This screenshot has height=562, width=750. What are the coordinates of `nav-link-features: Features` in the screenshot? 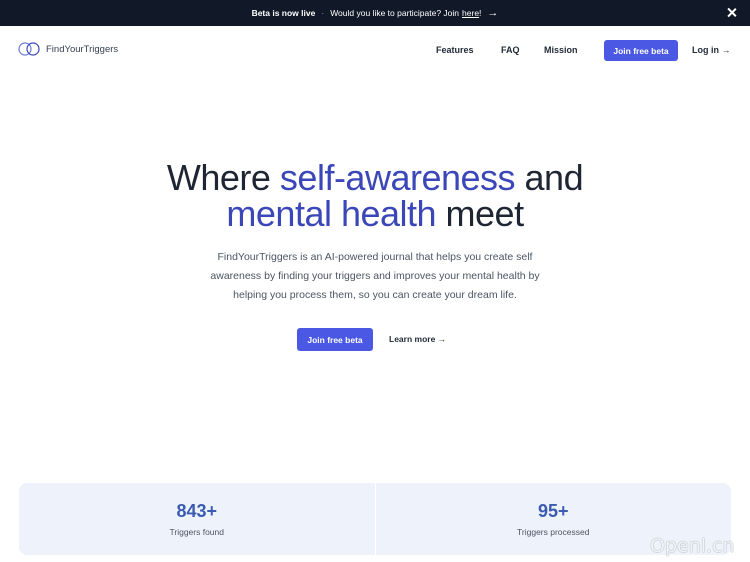 It's located at (455, 50).